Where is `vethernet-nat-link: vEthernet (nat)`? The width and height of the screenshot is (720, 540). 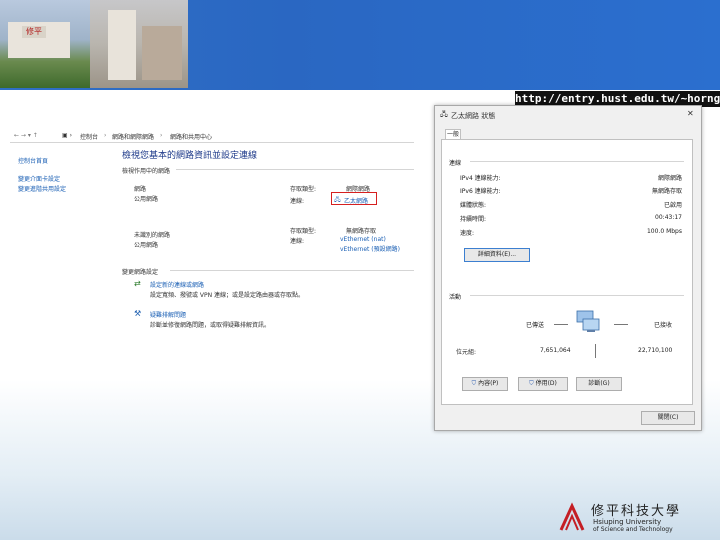 vethernet-nat-link: vEthernet (nat) is located at coordinates (363, 239).